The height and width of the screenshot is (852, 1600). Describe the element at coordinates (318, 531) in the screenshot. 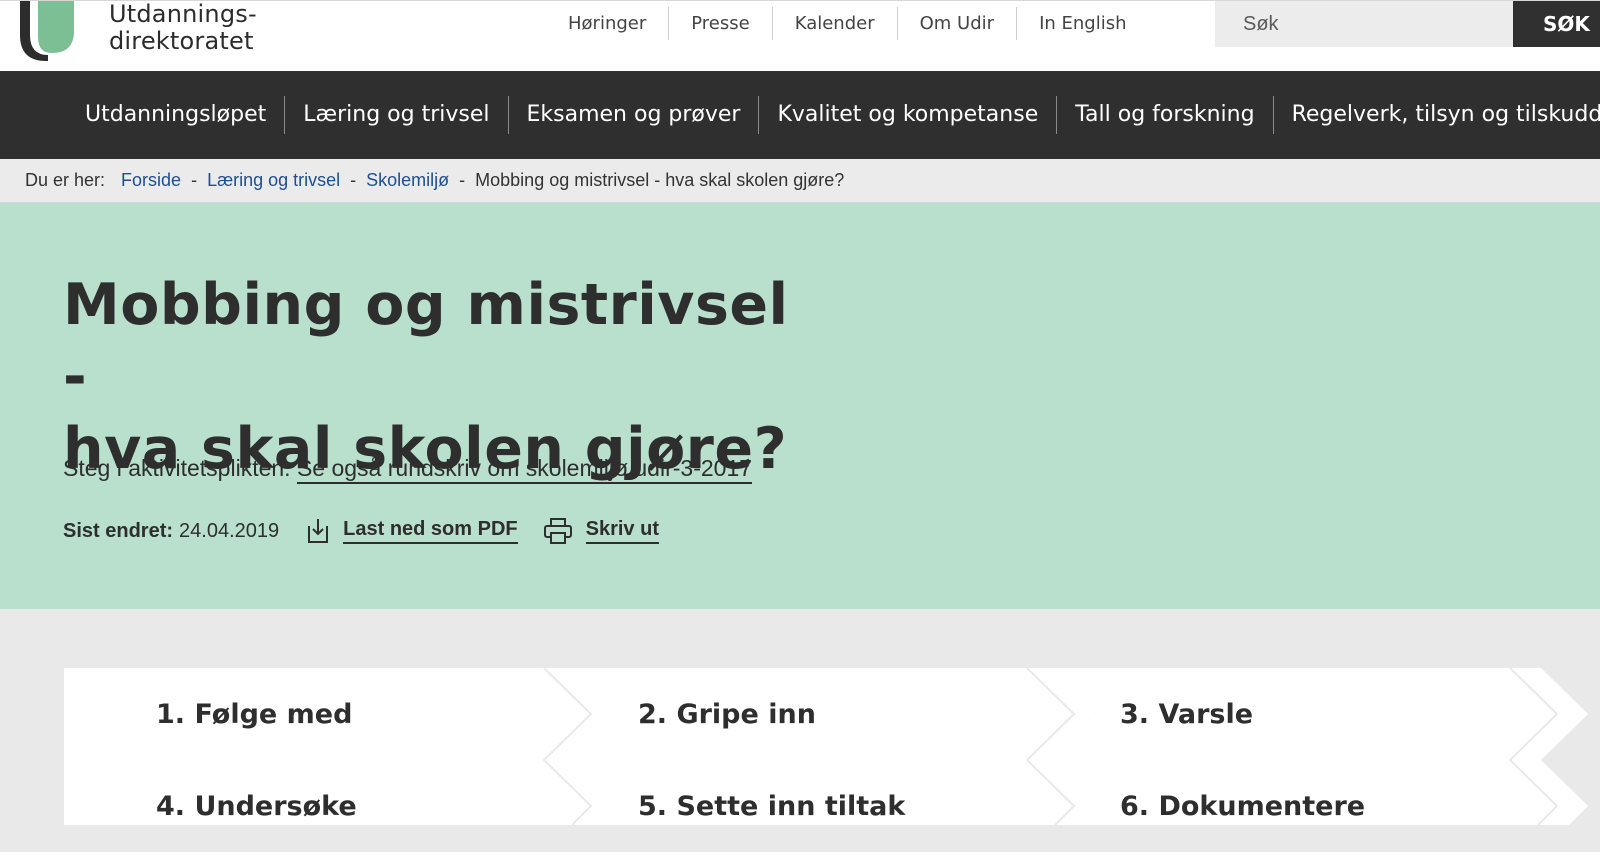

I see `download-icon` at that location.